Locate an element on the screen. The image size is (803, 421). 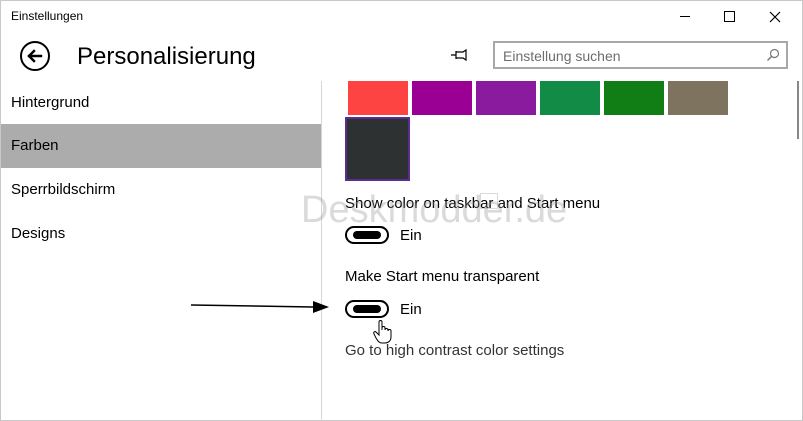
start-transparent-toggle is located at coordinates (367, 309).